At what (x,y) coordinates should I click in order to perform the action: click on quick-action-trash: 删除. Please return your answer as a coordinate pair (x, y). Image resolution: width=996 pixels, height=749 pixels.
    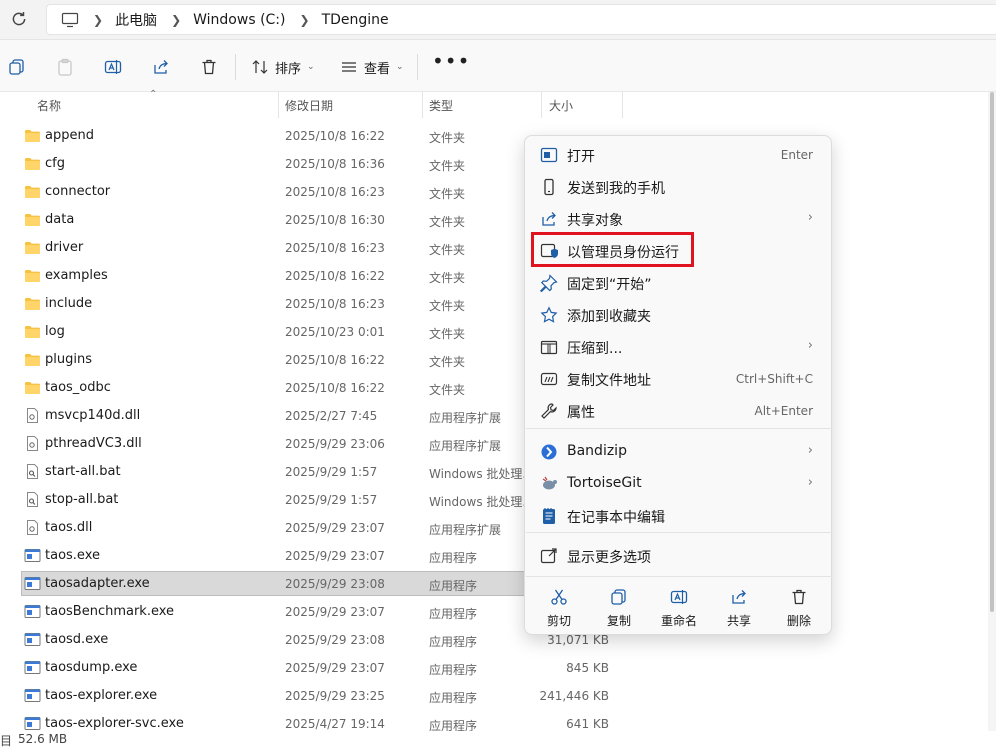
    Looking at the image, I should click on (799, 609).